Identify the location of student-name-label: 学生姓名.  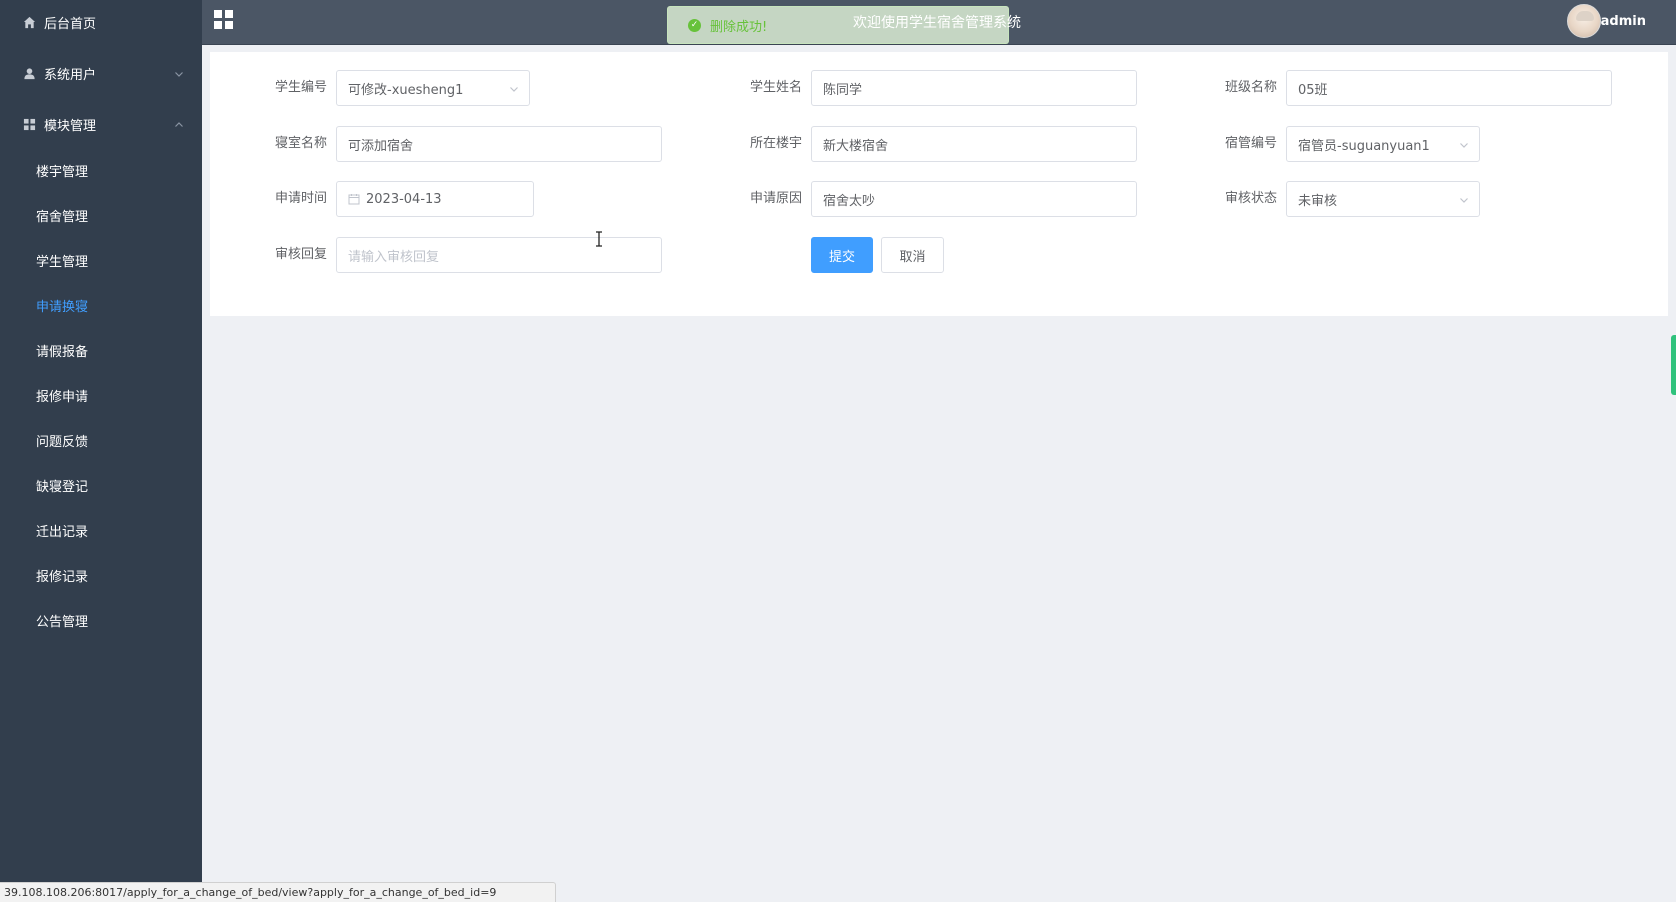
(776, 87).